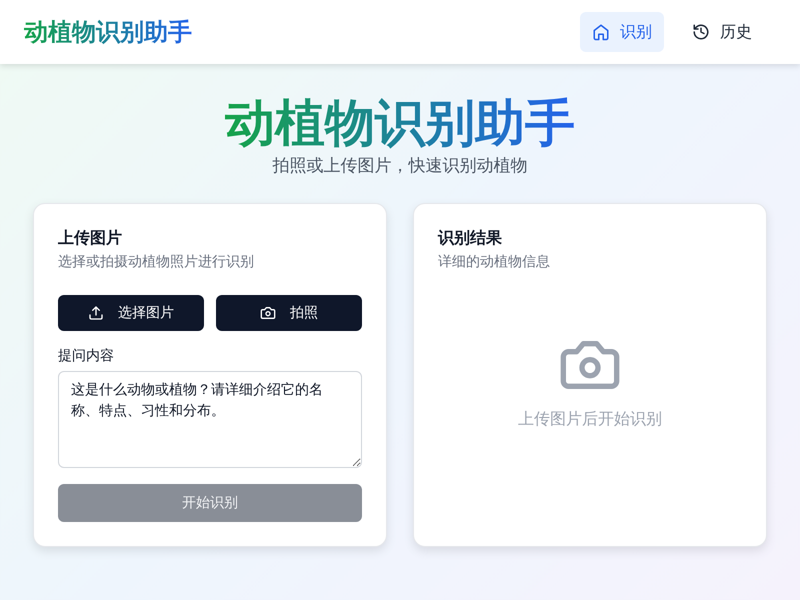 Image resolution: width=800 pixels, height=600 pixels. Describe the element at coordinates (701, 32) in the screenshot. I see `history-icon` at that location.